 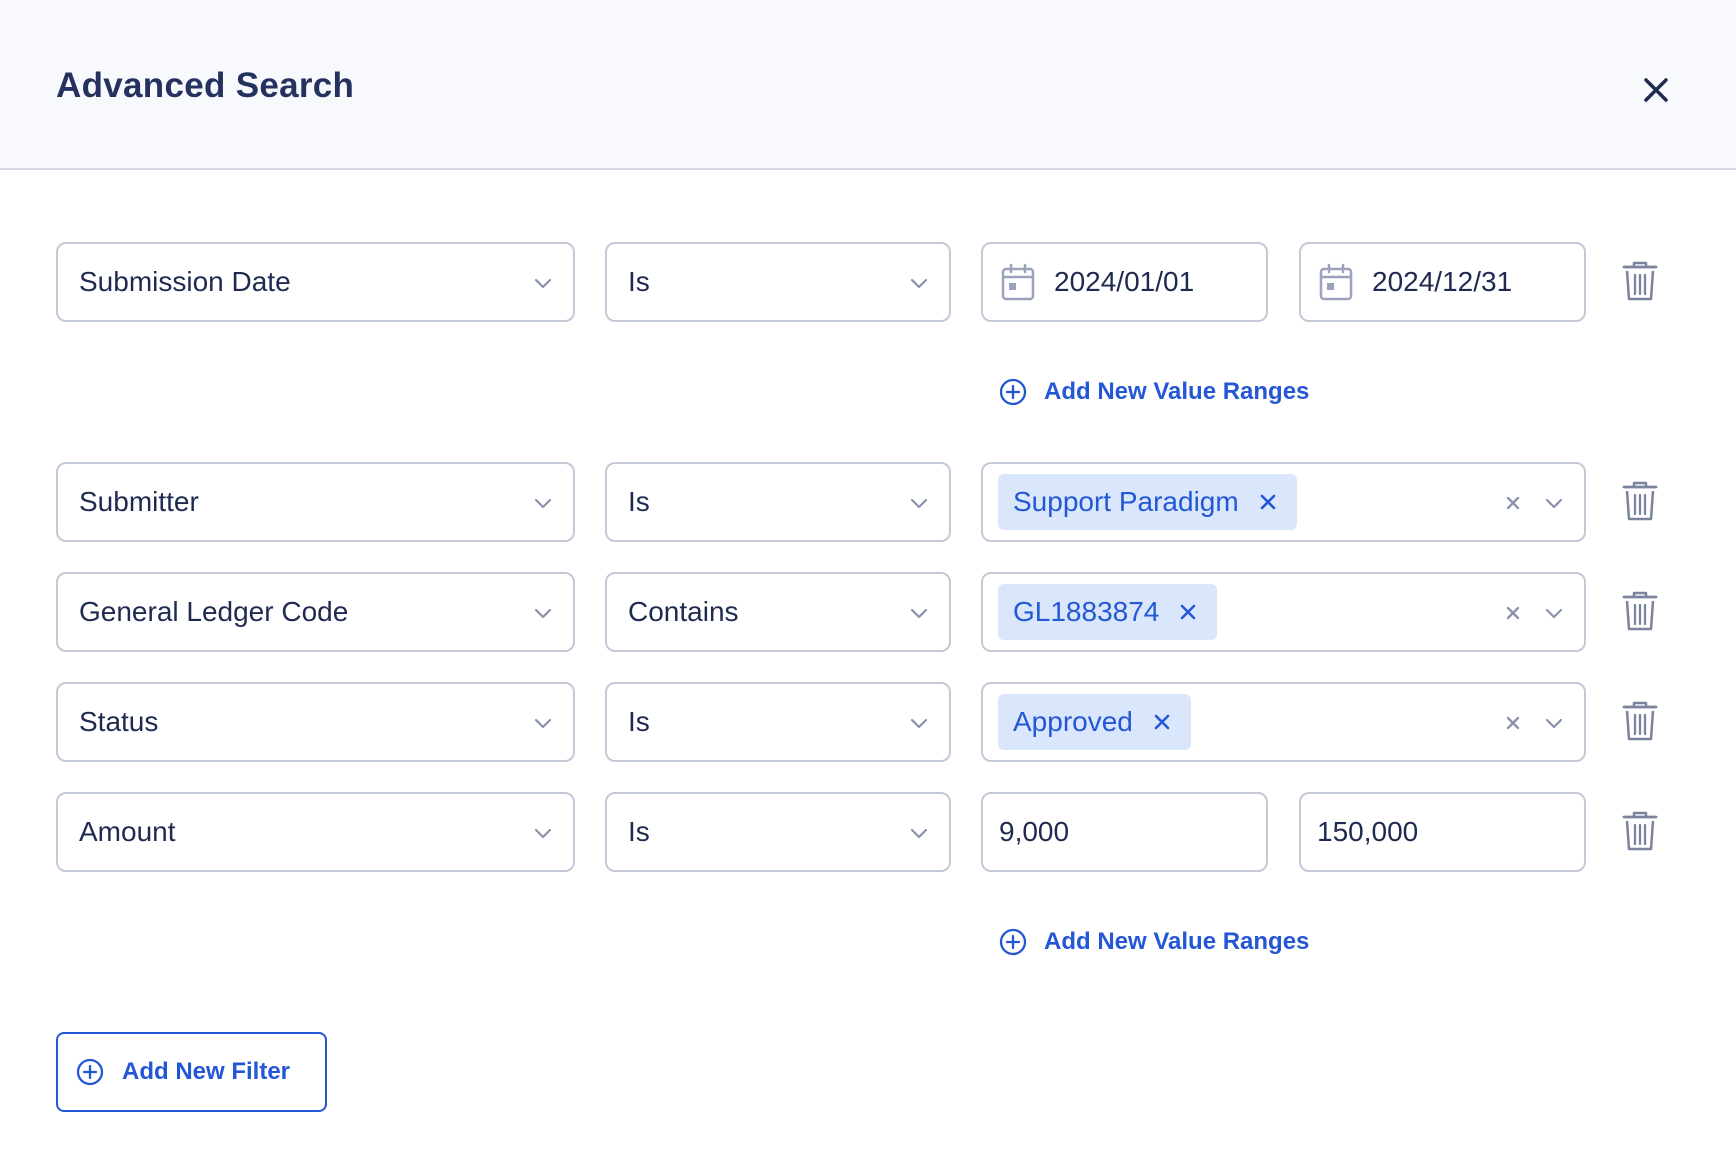 I want to click on value-chip: Approved, so click(x=1094, y=722).